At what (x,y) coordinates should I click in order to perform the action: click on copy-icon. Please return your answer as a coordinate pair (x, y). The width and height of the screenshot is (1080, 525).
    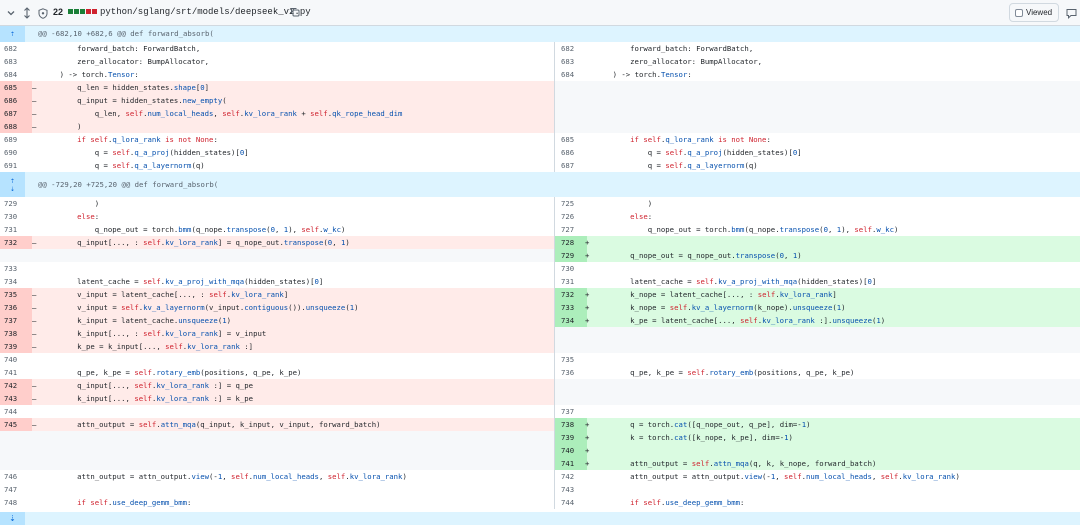
    Looking at the image, I should click on (295, 12).